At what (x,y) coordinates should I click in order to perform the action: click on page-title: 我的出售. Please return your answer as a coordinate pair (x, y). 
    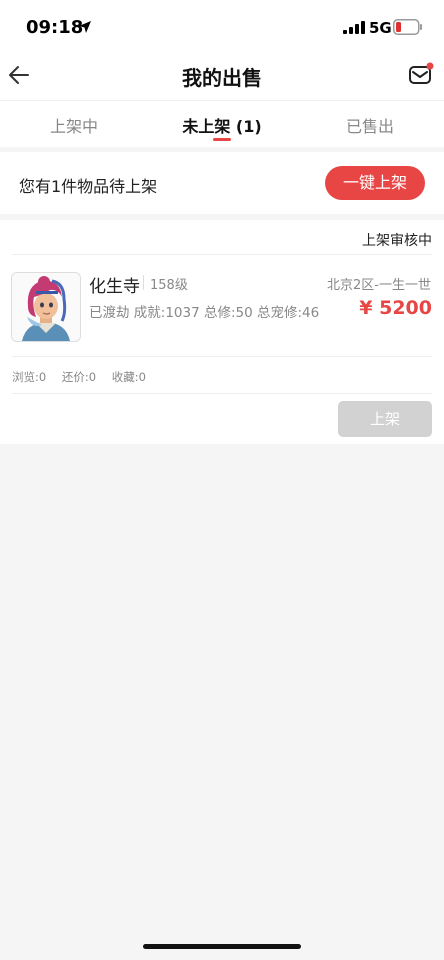
    Looking at the image, I should click on (222, 78).